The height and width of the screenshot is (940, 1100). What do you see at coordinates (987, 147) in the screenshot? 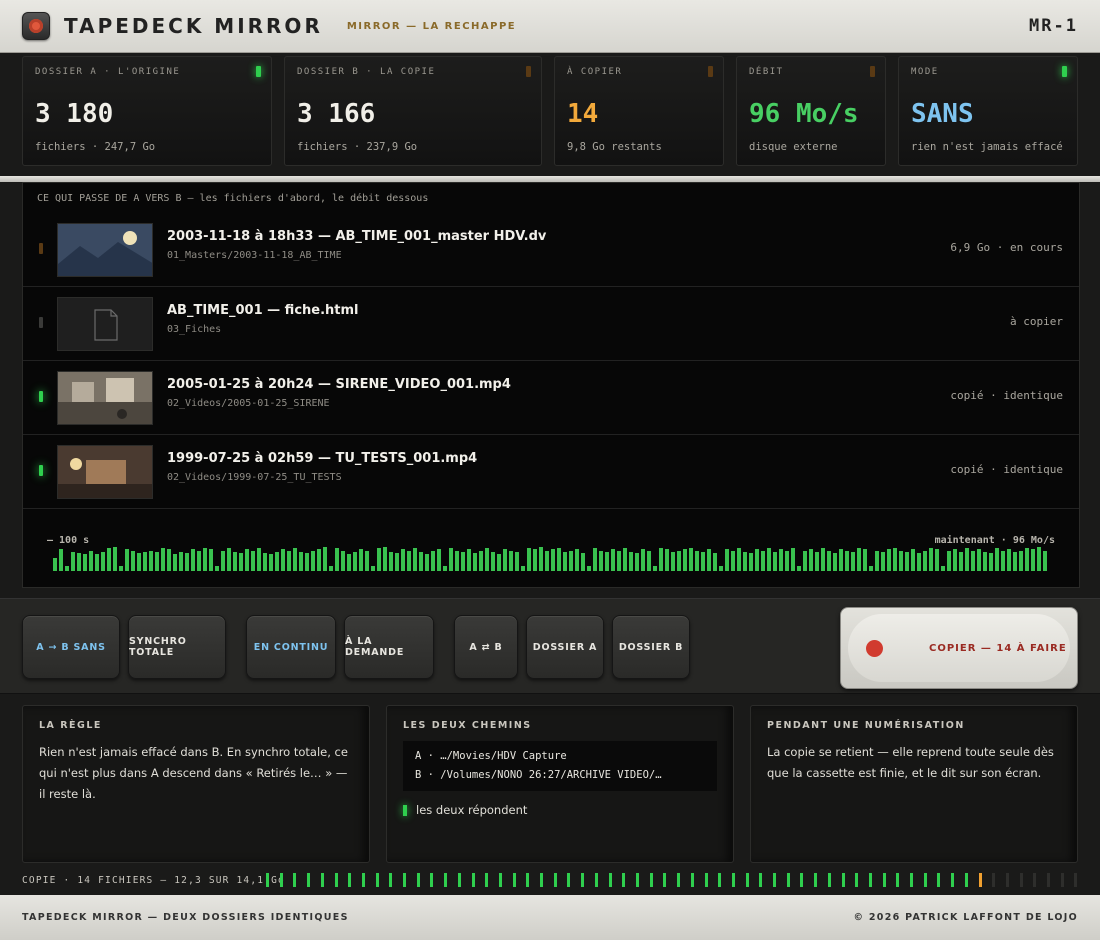
I see `stat-sub: rien n'est jamais effacé` at bounding box center [987, 147].